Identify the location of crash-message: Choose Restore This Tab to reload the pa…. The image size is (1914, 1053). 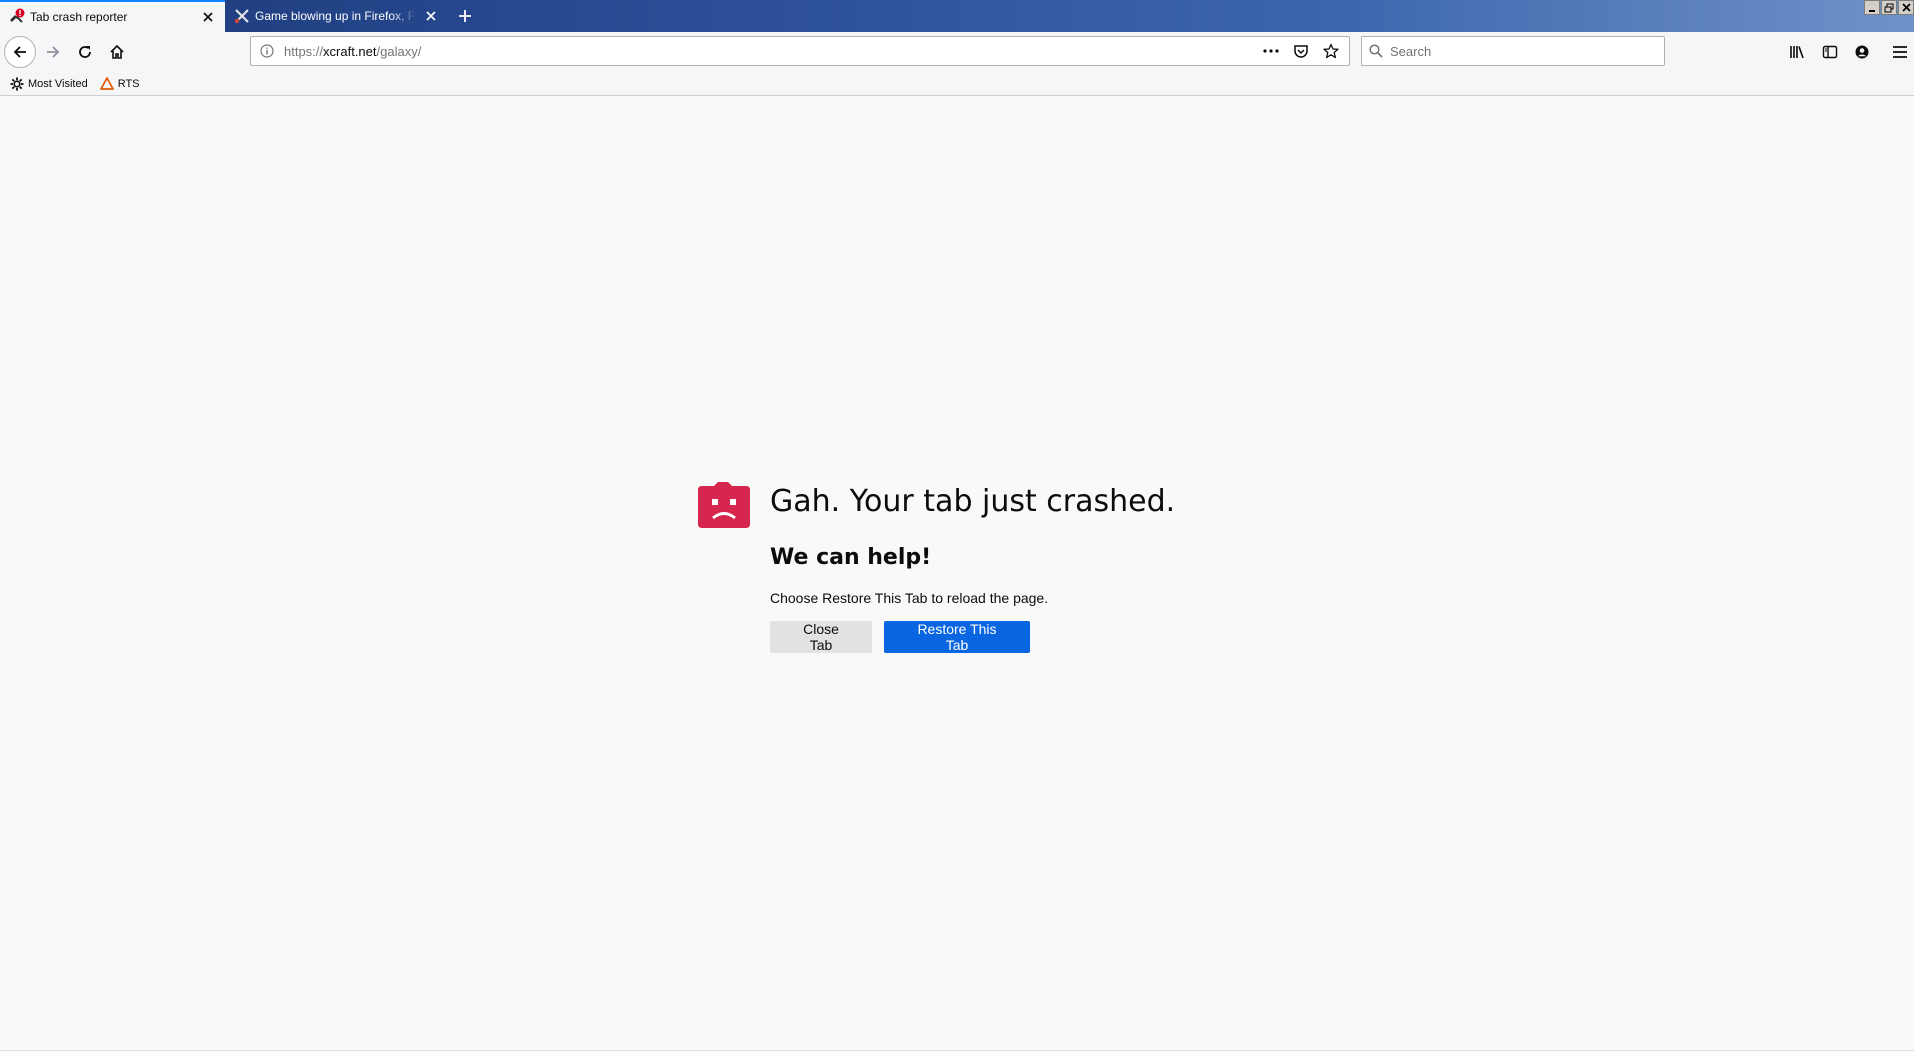
(909, 598).